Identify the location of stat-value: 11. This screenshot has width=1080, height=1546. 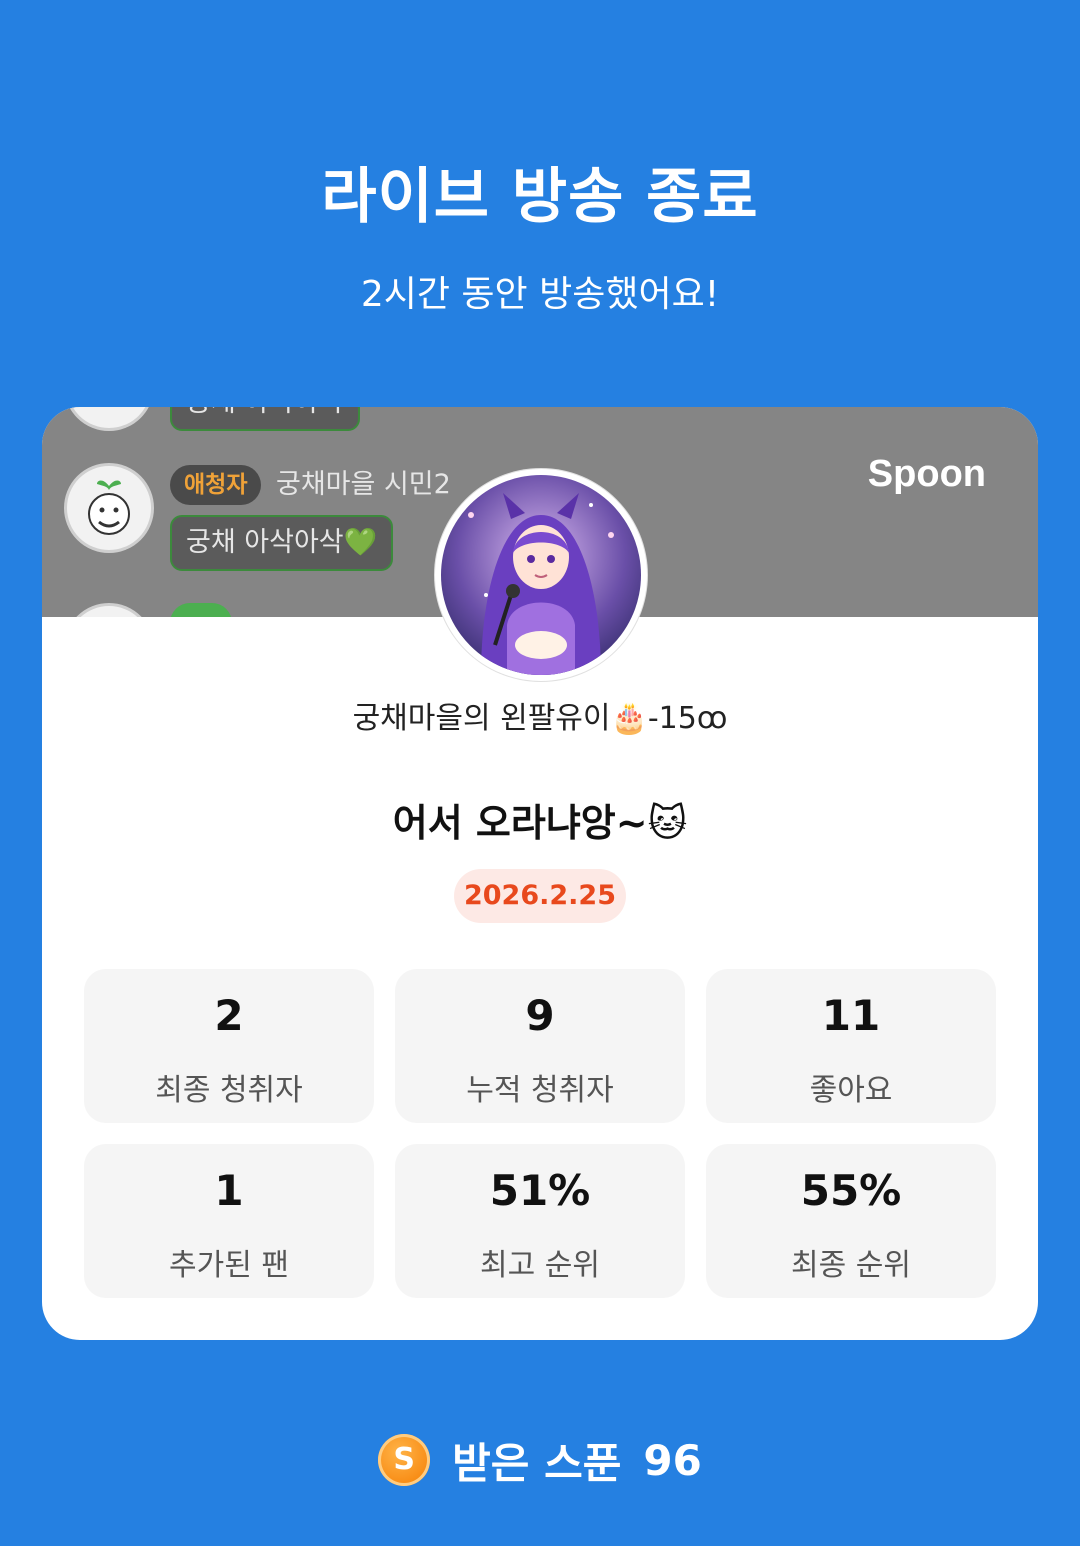
(851, 1015).